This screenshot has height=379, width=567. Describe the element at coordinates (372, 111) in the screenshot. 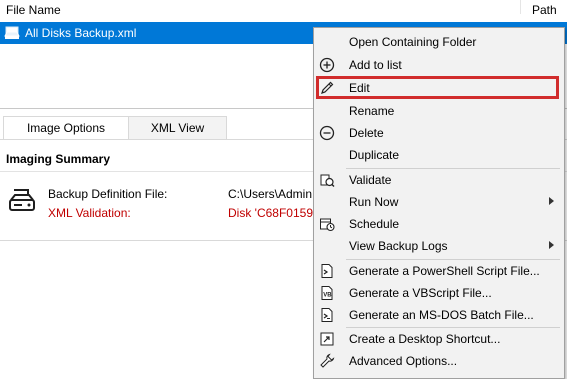

I see `menu-item-label: Rename` at that location.